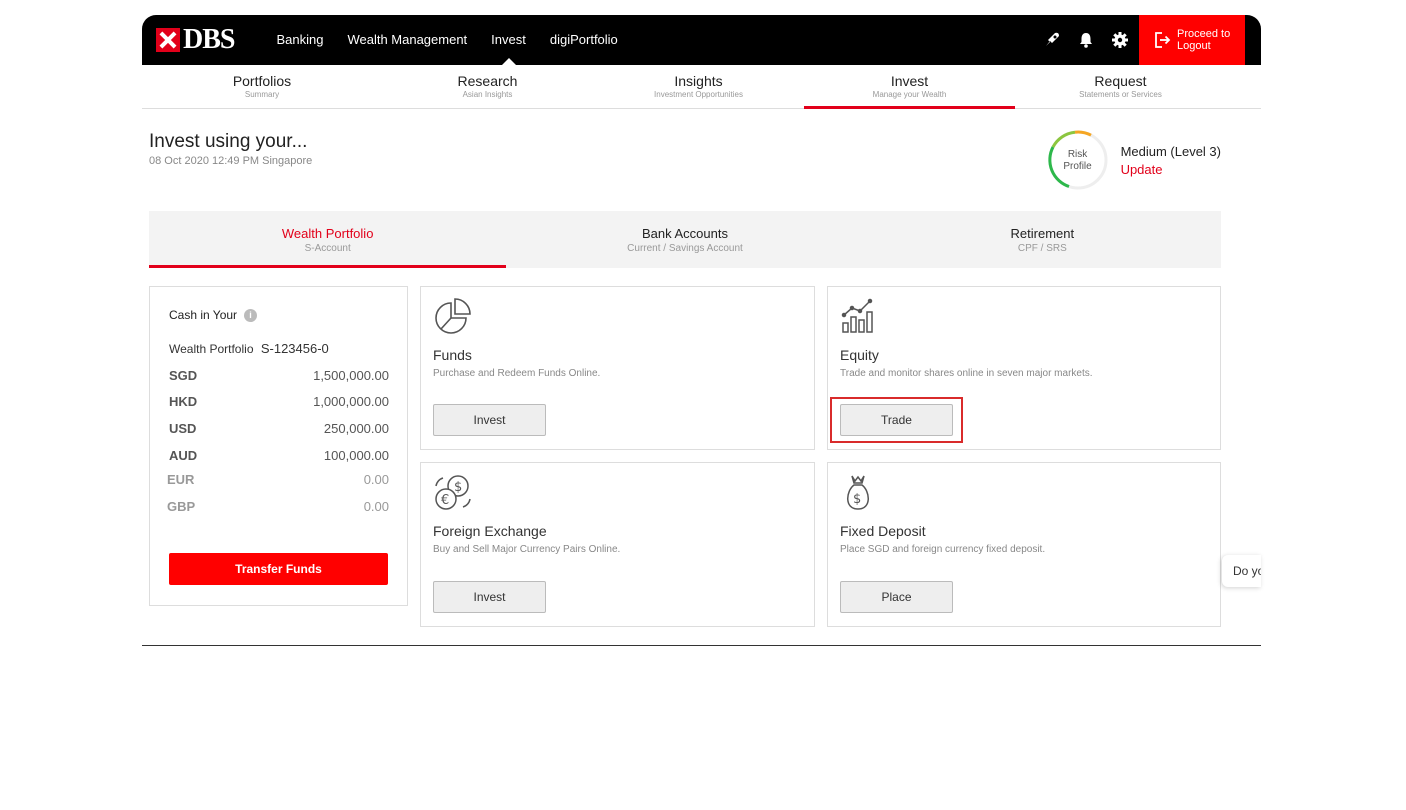 This screenshot has width=1406, height=810. What do you see at coordinates (351, 375) in the screenshot?
I see `currency-amount: 1,500,000.00` at bounding box center [351, 375].